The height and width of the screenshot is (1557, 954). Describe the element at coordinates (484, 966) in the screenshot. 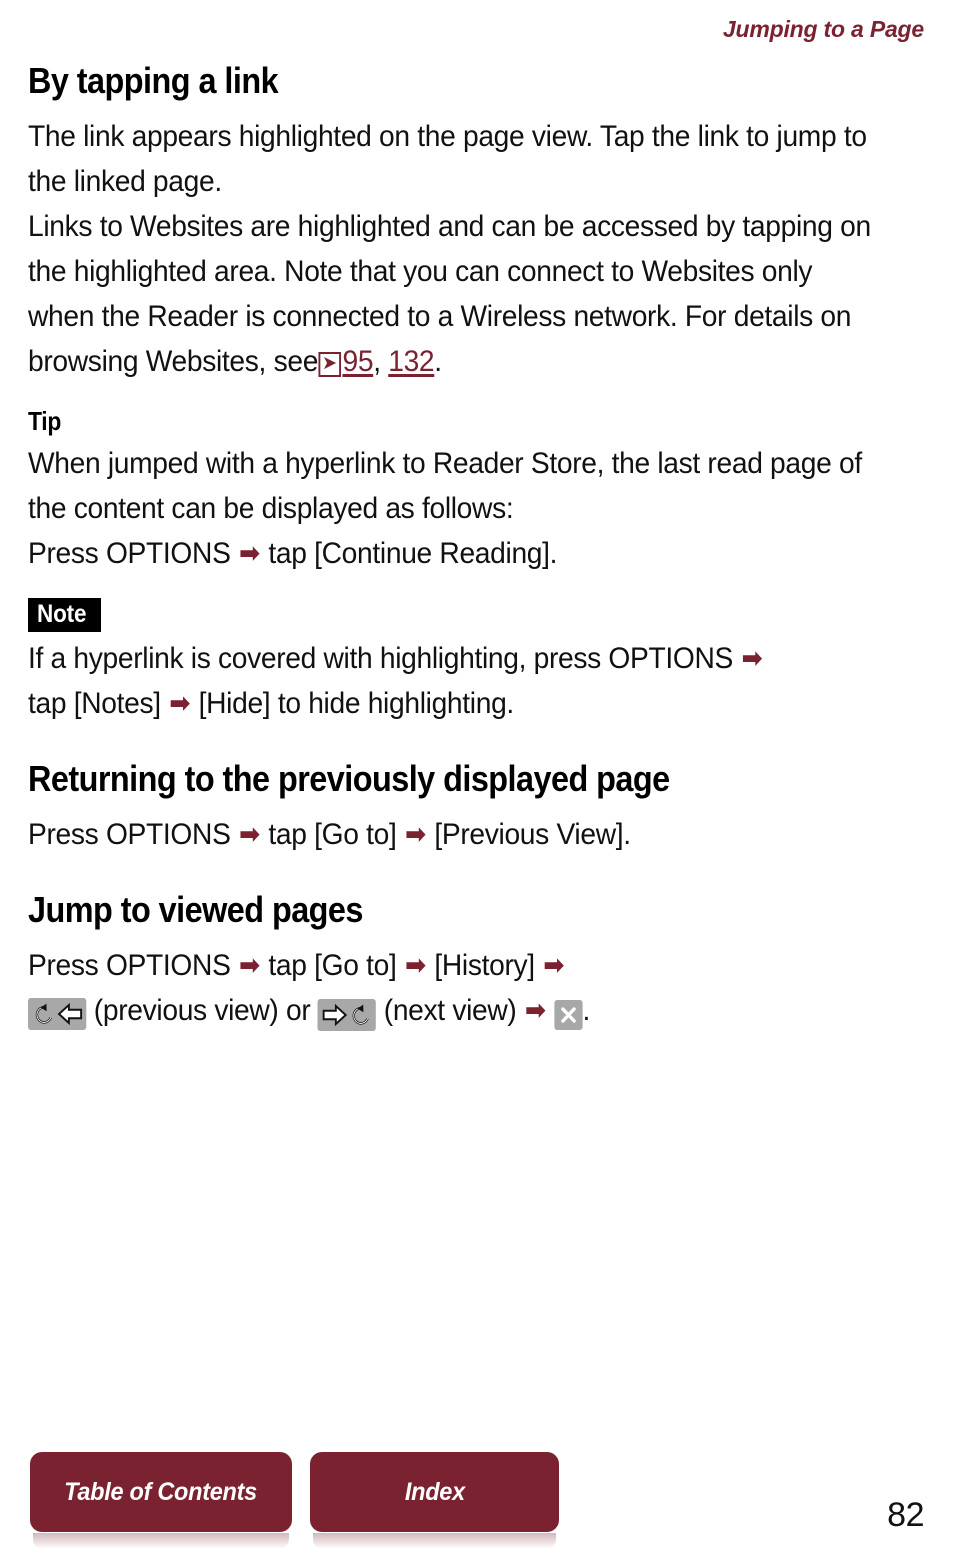

I see `jump-step-3: [History]` at that location.